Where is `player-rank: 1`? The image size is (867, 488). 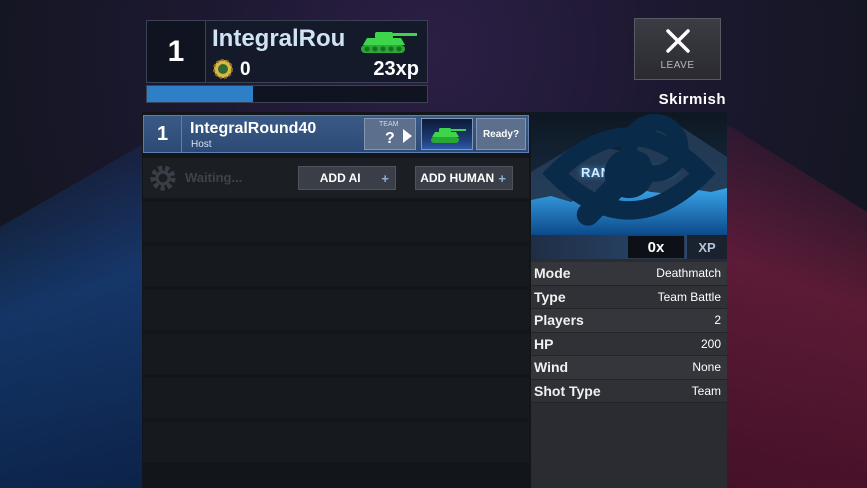 player-rank: 1 is located at coordinates (176, 51).